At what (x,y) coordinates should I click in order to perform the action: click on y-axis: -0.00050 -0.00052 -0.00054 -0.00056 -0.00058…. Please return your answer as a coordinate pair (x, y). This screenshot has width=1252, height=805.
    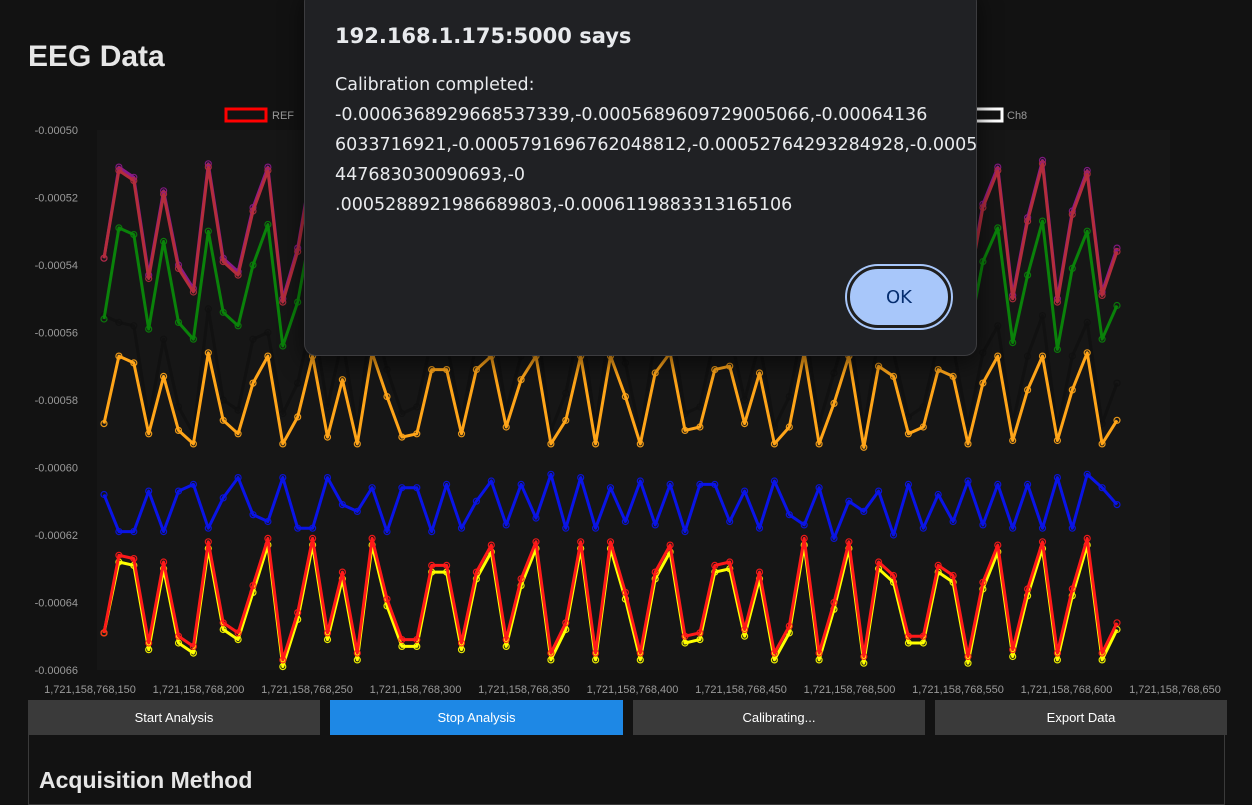
    Looking at the image, I should click on (56, 401).